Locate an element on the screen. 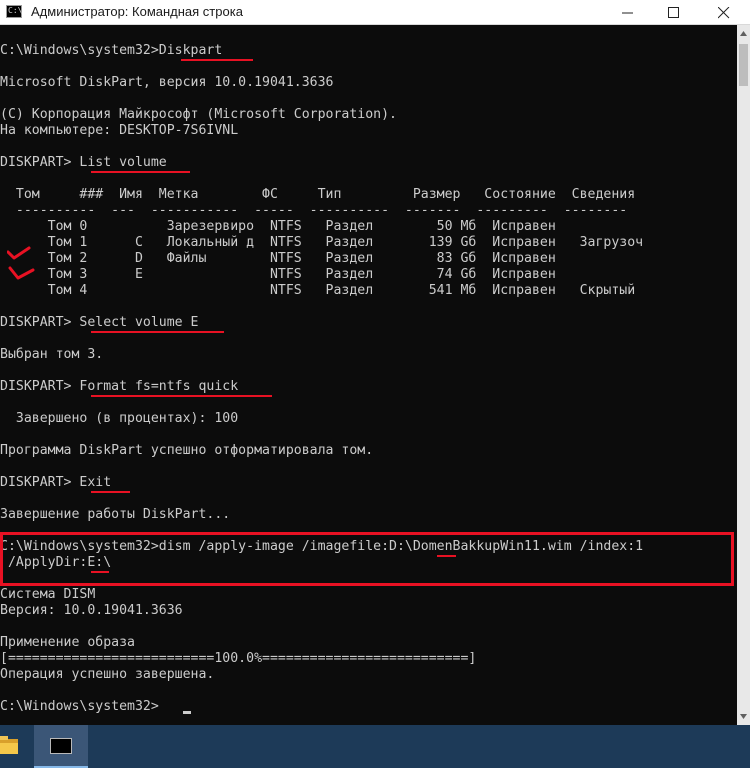 The image size is (750, 768). minimize-button is located at coordinates (627, 12).